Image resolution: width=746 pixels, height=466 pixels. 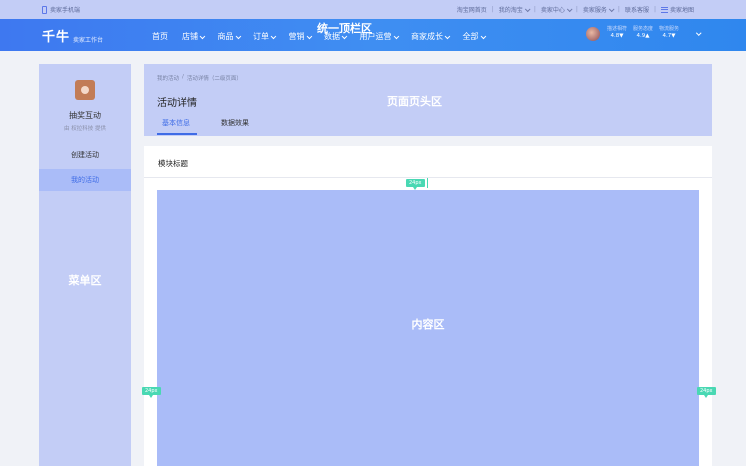 I want to click on nav-item-marketing: 营销, so click(x=300, y=36).